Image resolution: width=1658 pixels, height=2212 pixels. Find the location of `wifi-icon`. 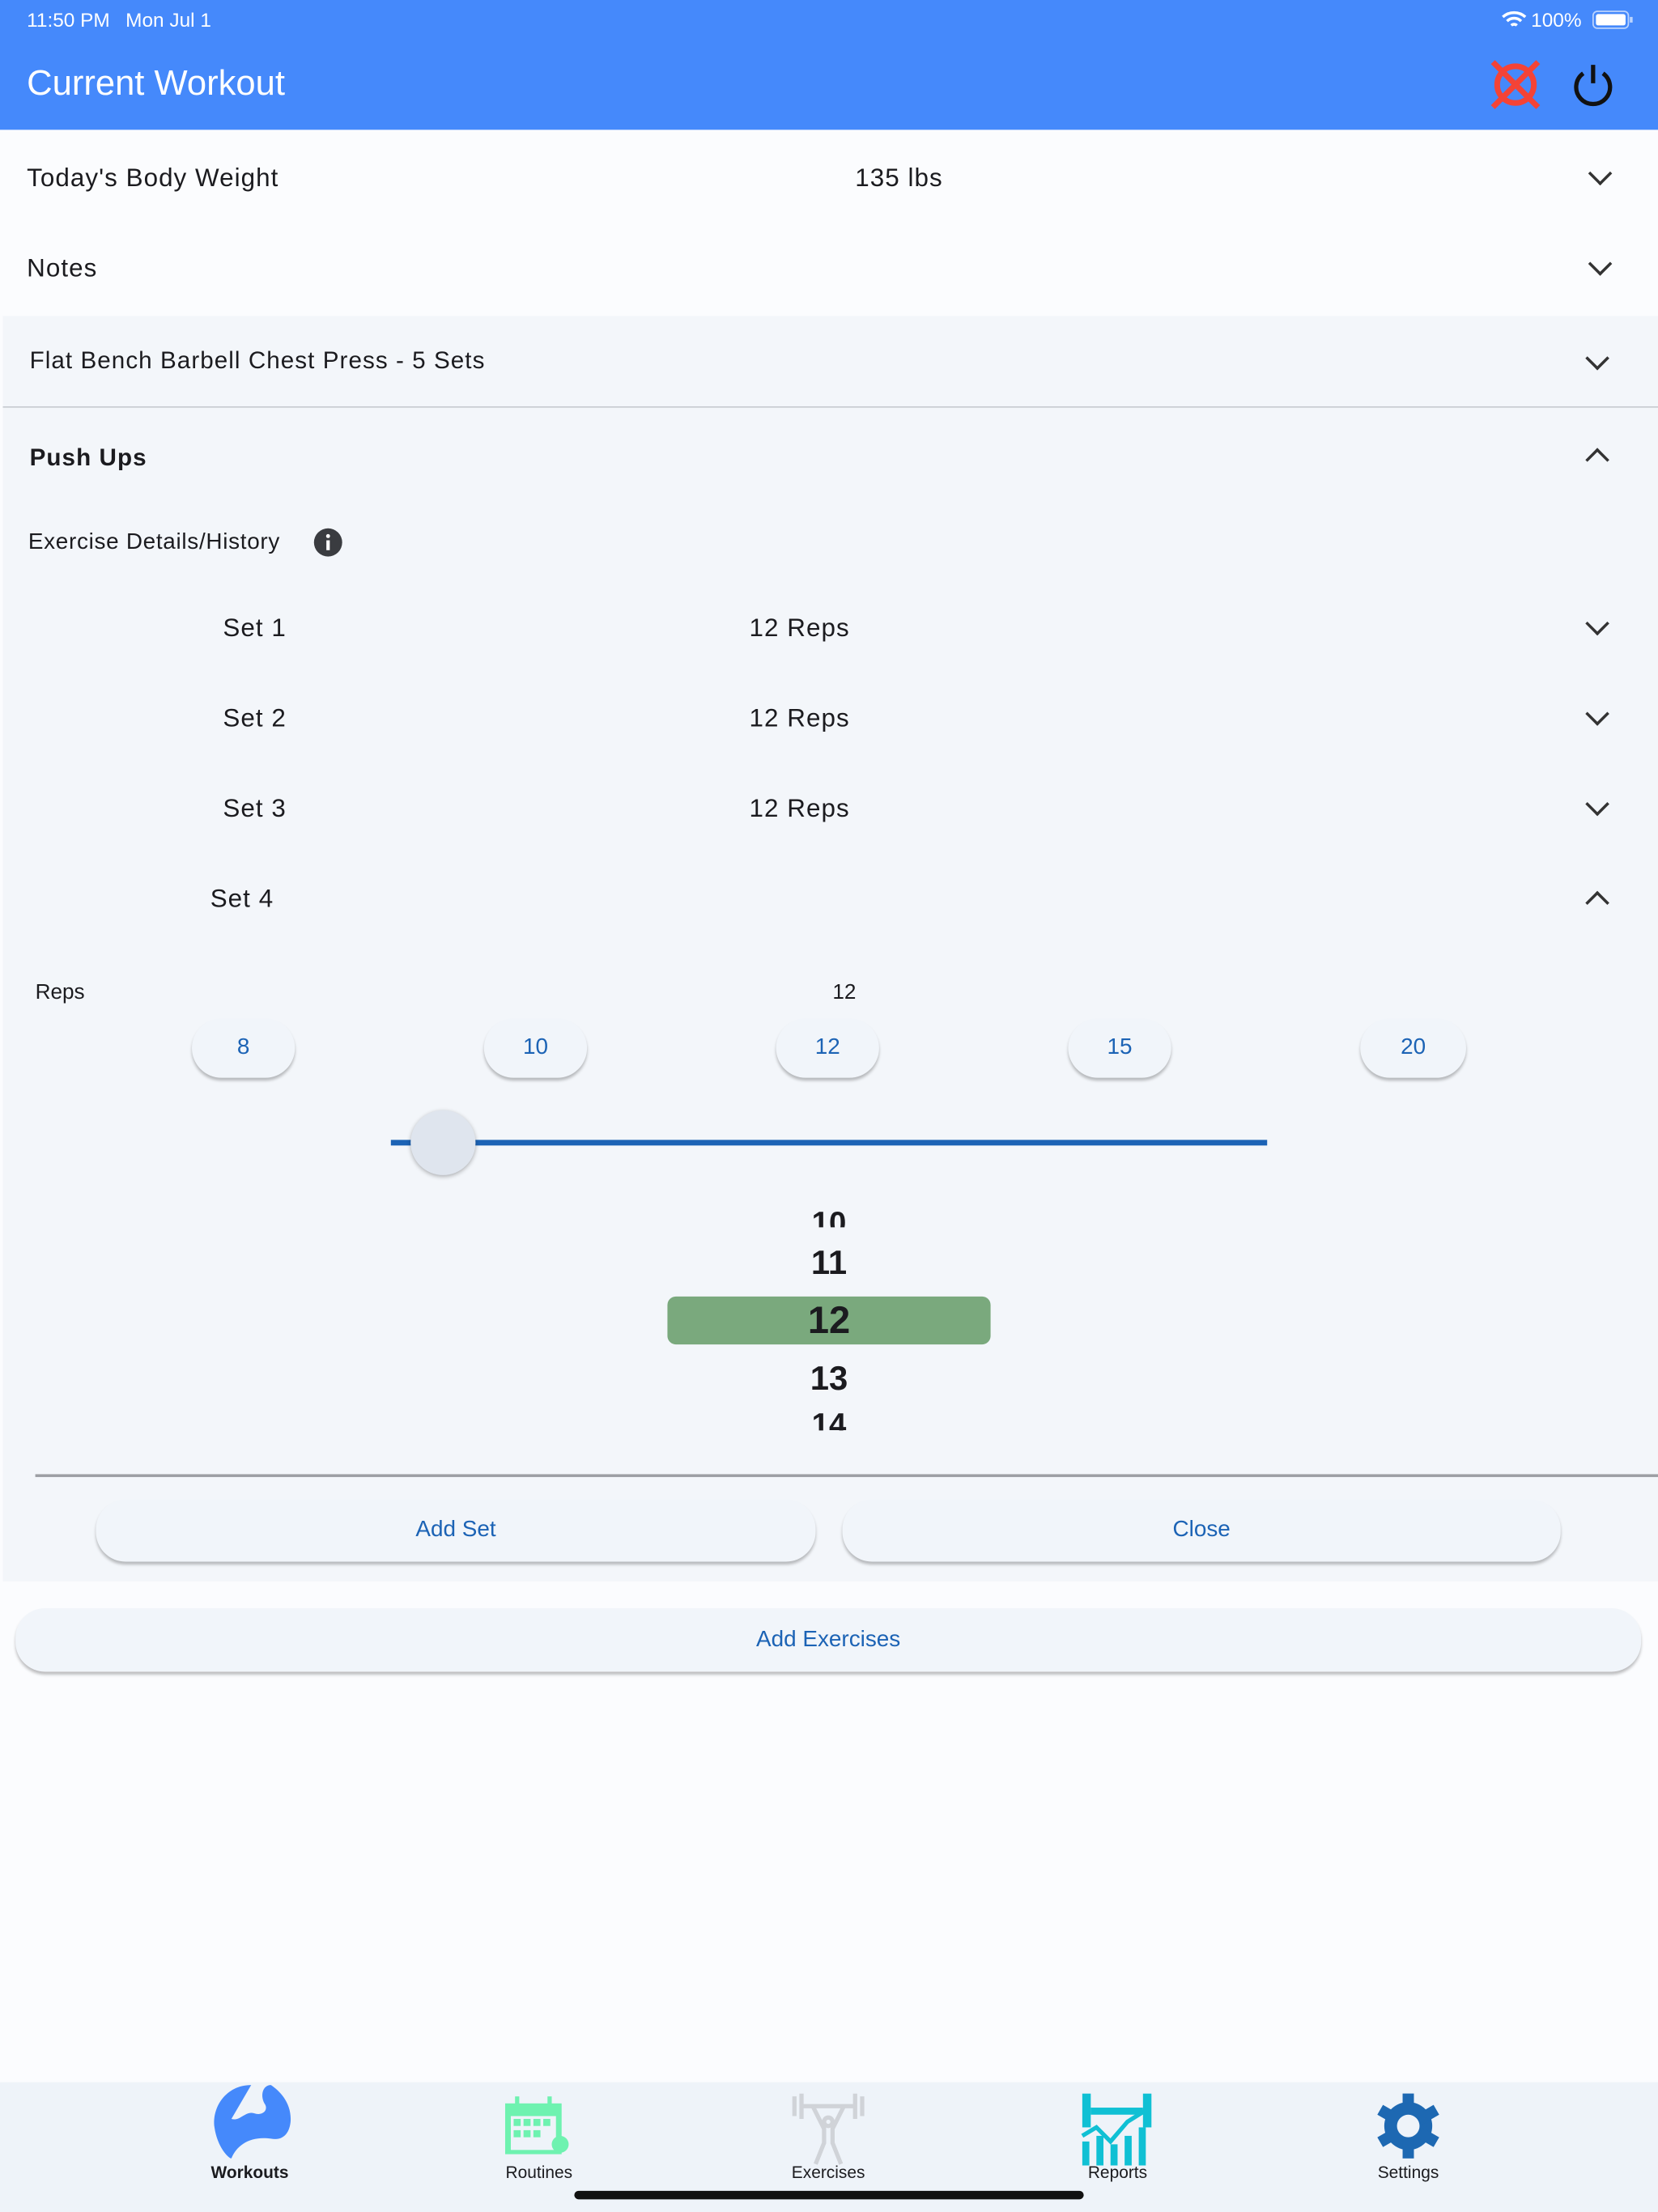

wifi-icon is located at coordinates (1514, 19).